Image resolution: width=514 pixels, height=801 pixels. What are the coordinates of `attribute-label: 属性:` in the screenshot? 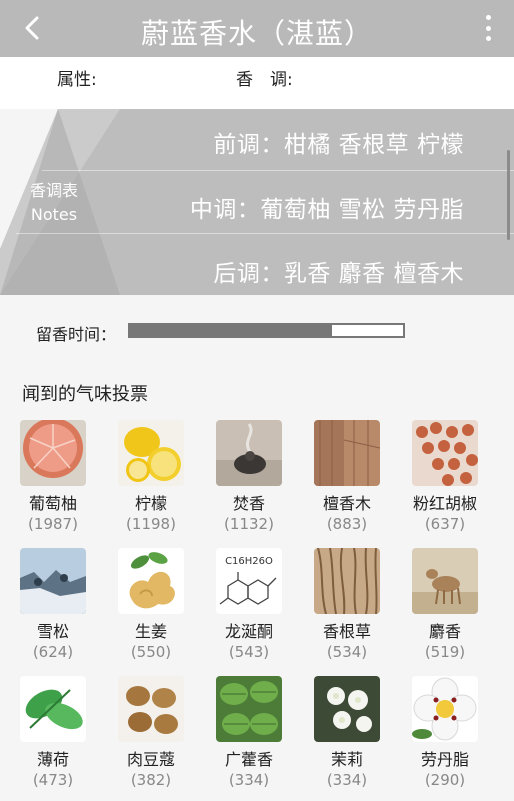 It's located at (77, 80).